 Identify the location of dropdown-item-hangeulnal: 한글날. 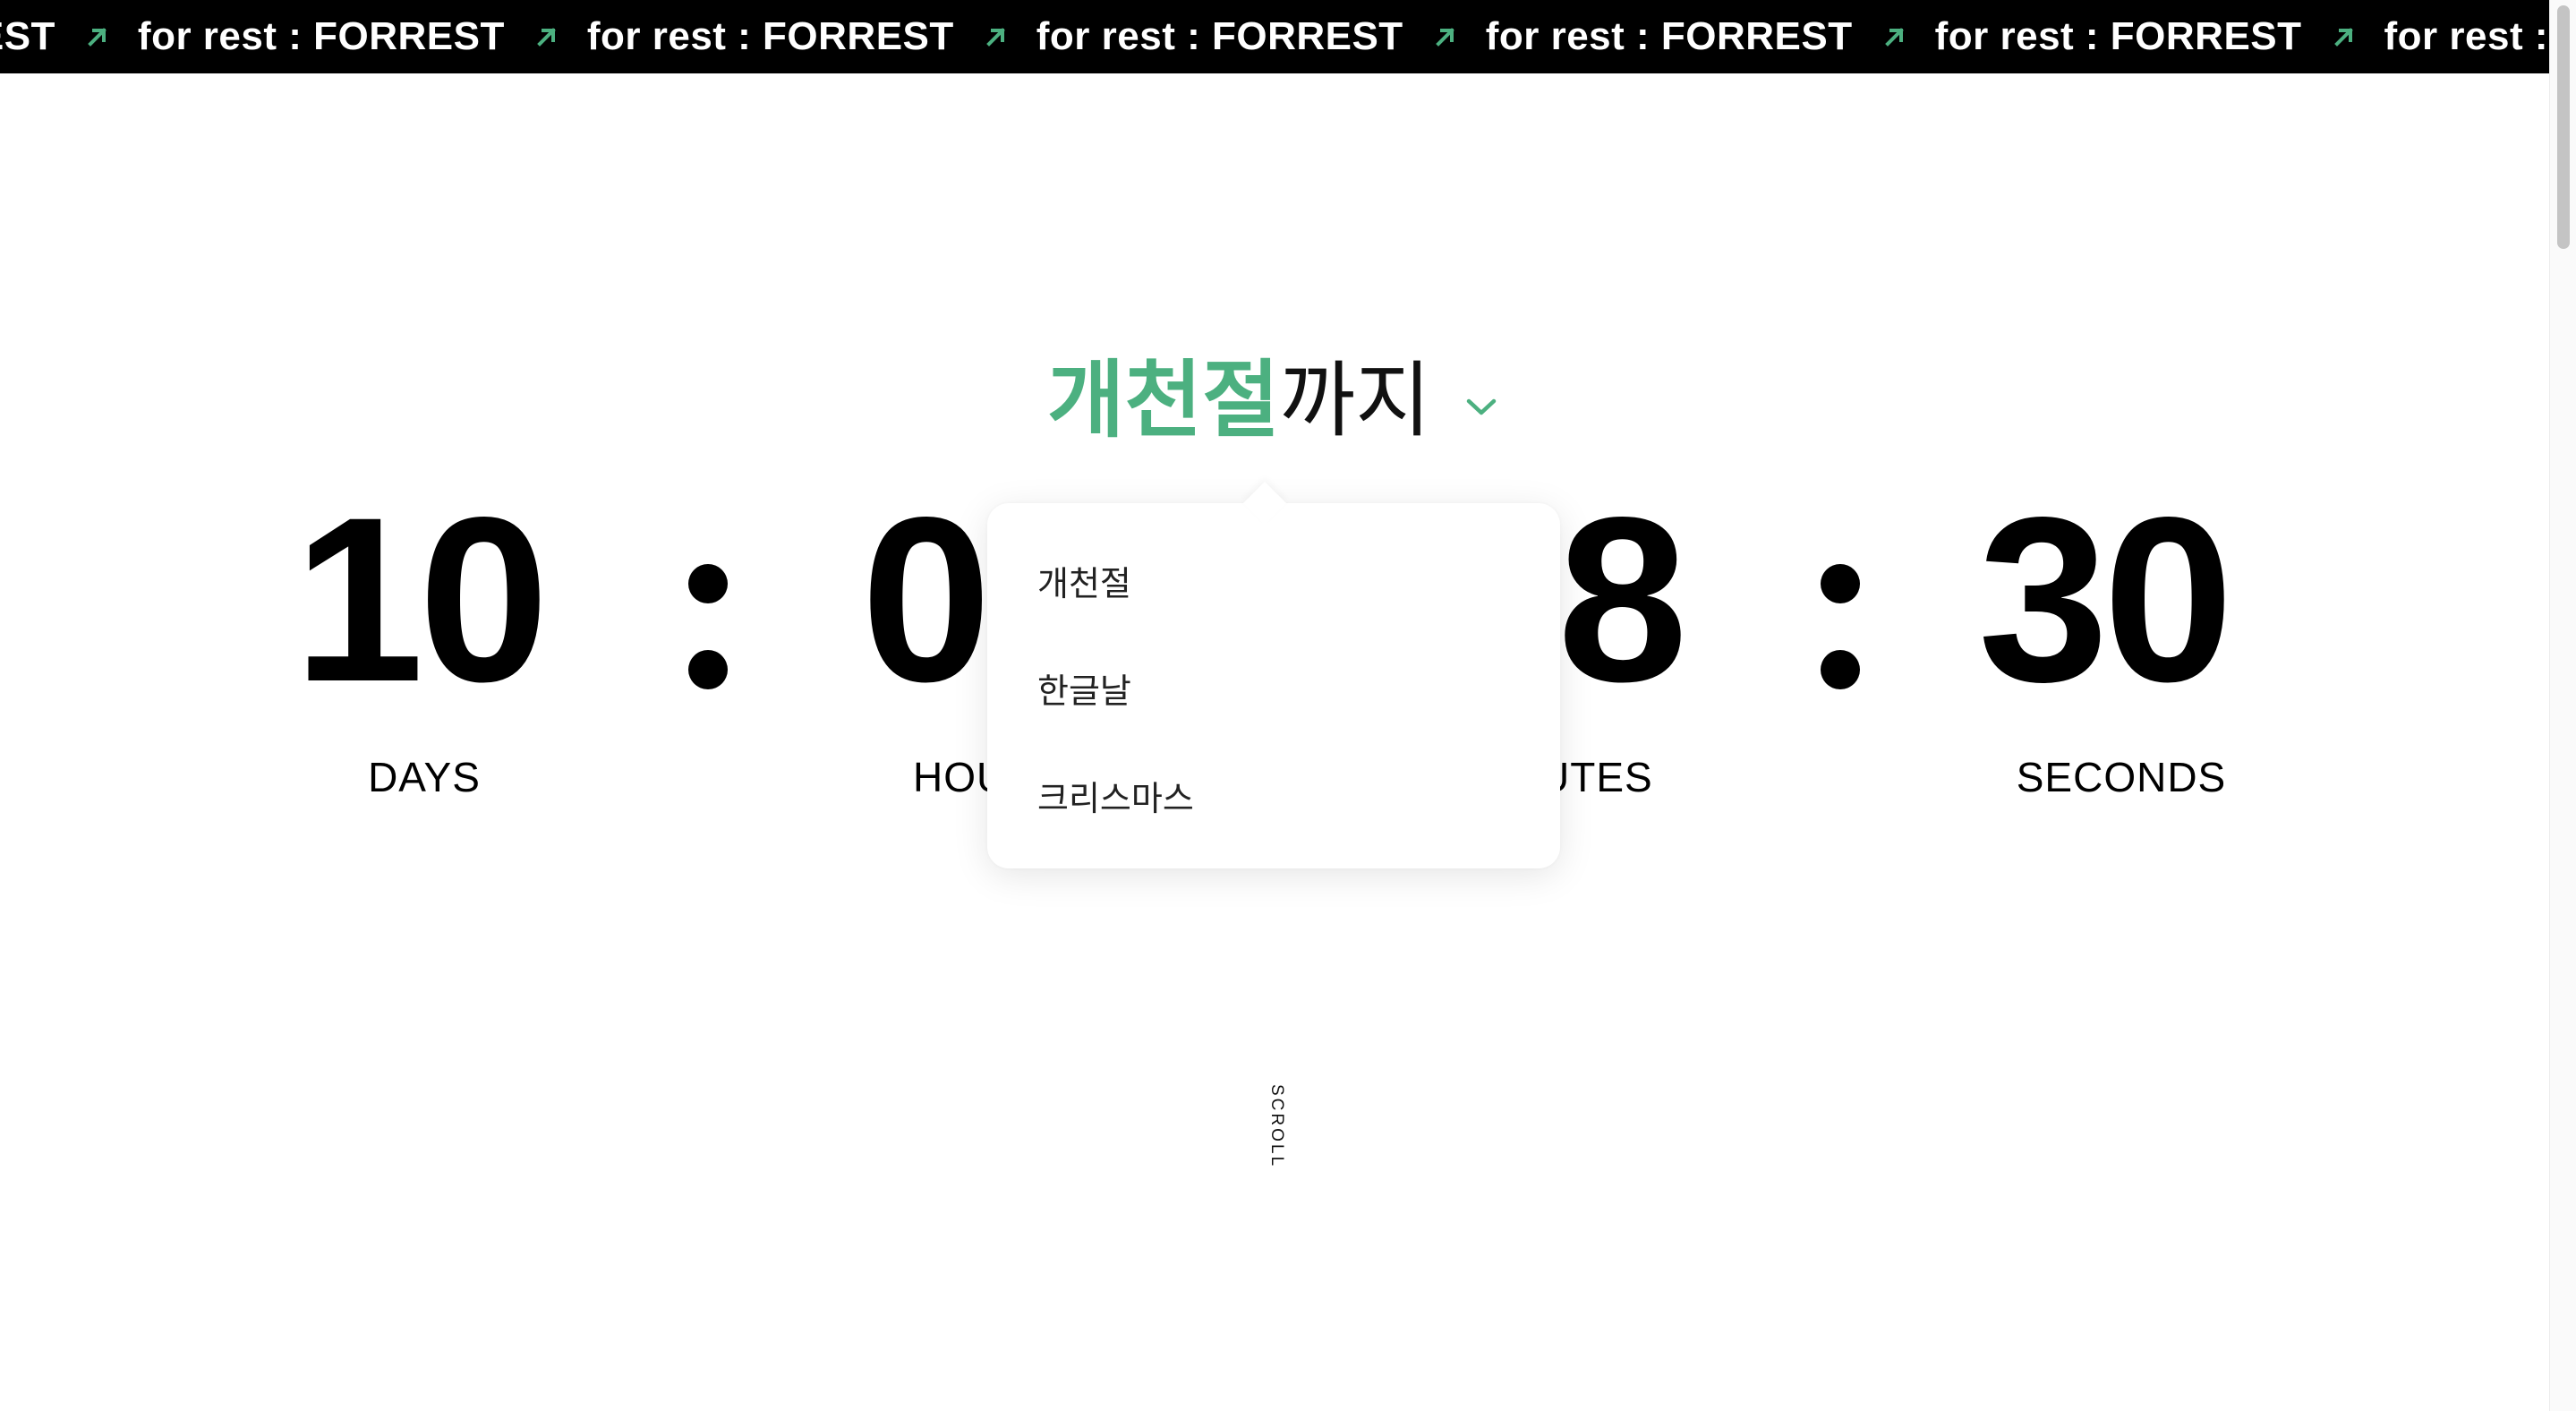
(1273, 691).